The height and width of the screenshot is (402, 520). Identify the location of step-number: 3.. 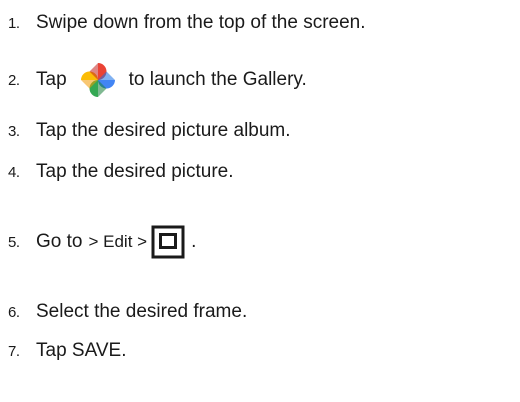
(14, 131).